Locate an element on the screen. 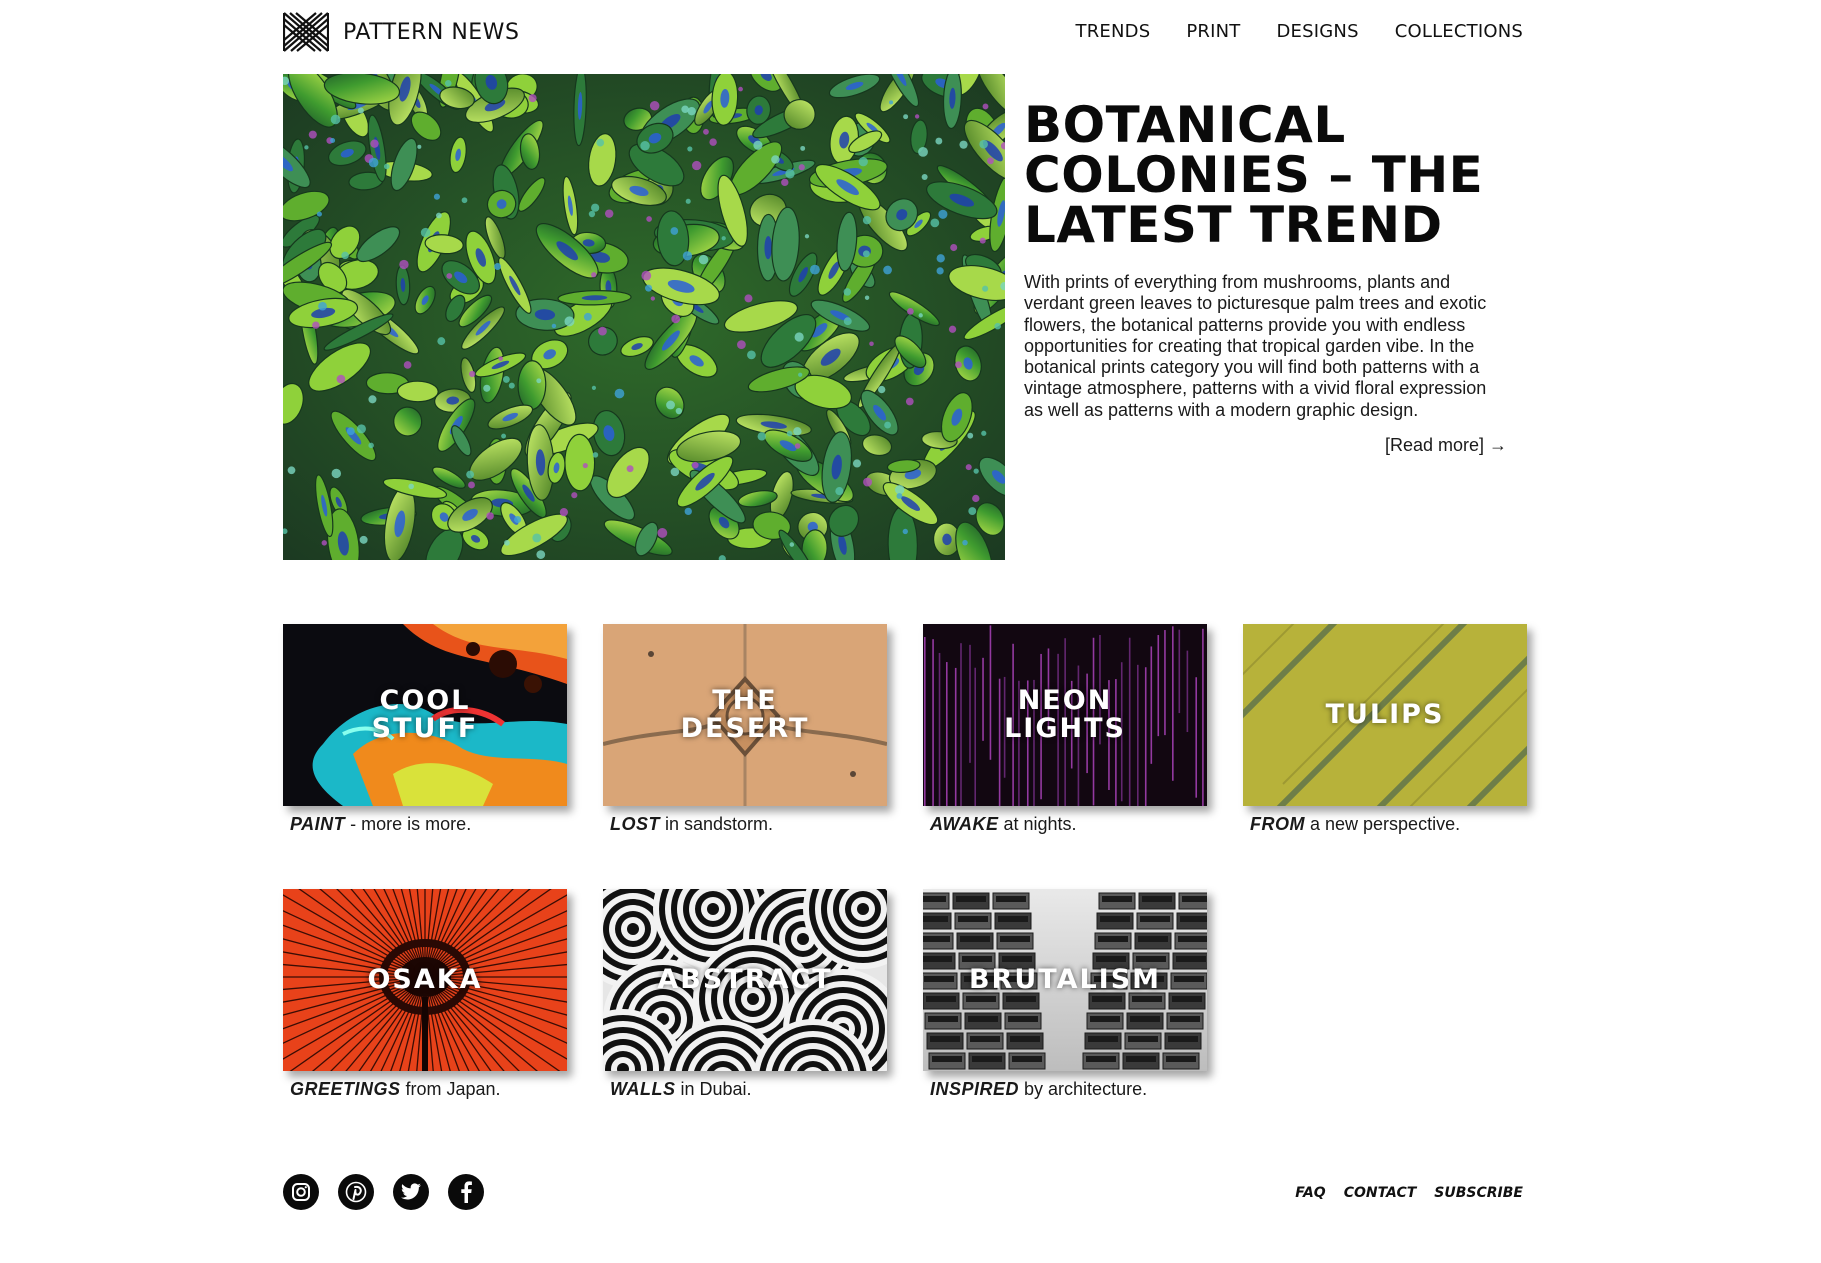 The image size is (1821, 1263). caption-text: at nights. is located at coordinates (1037, 824).